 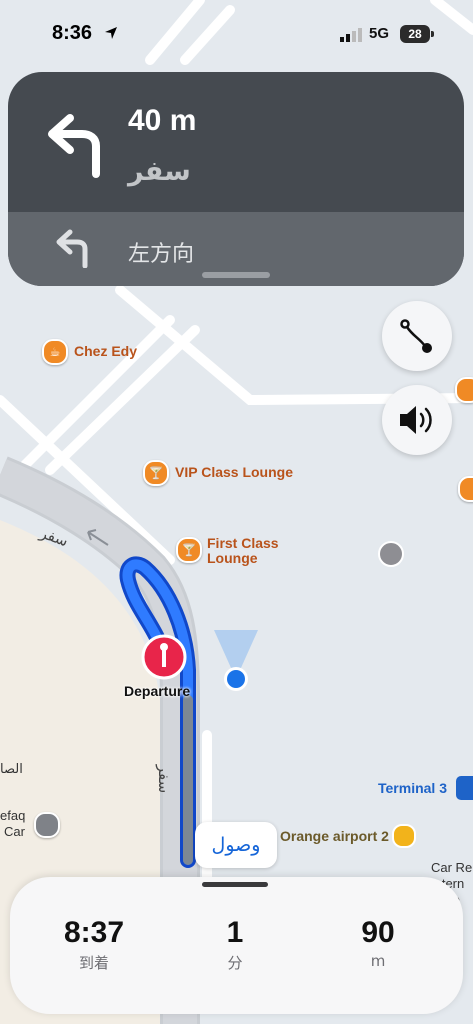 What do you see at coordinates (465, 489) in the screenshot?
I see `food-icon` at bounding box center [465, 489].